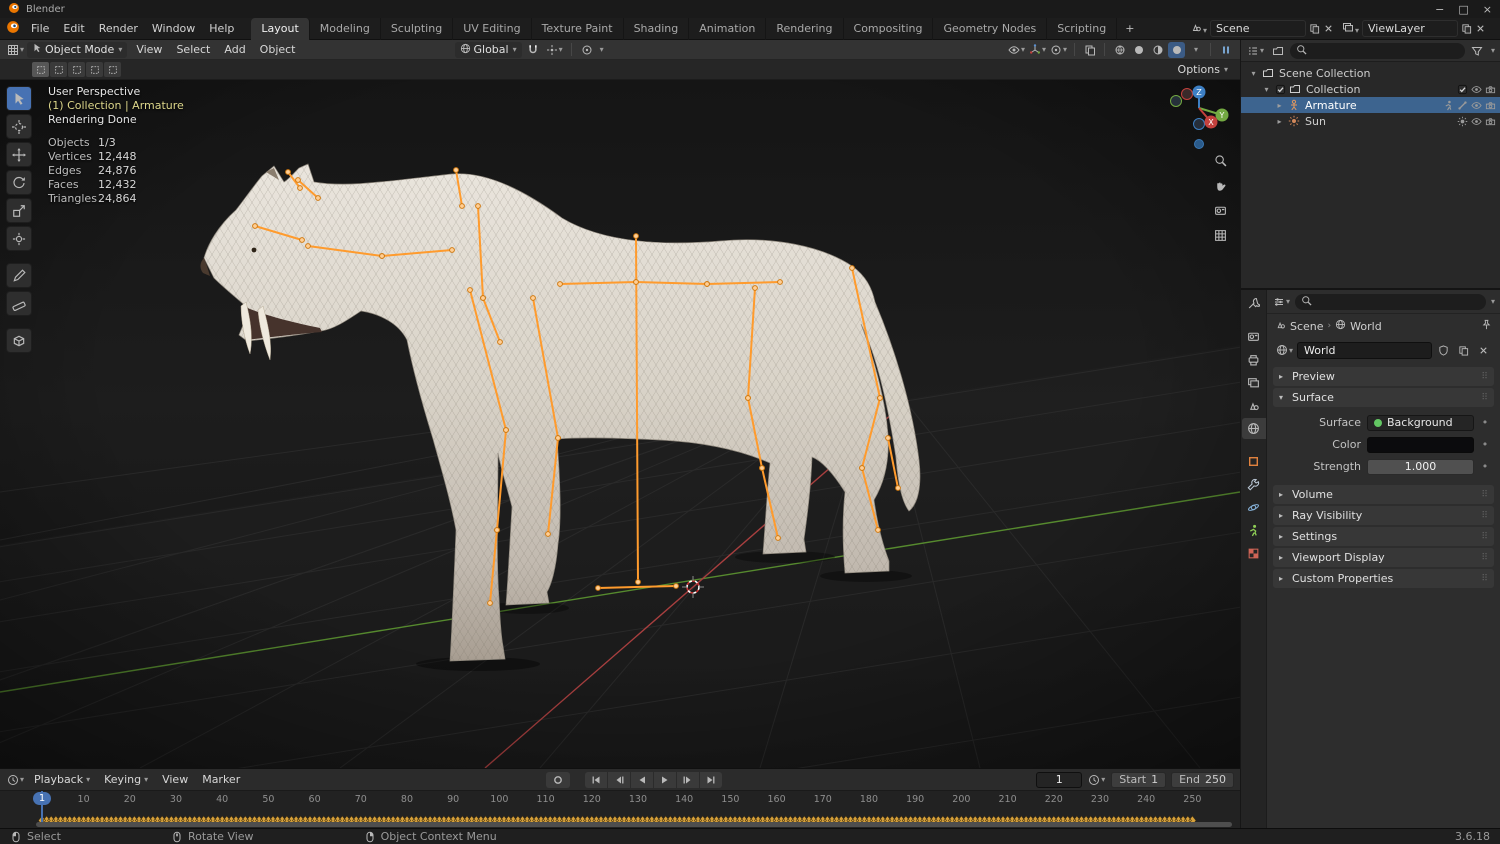 The width and height of the screenshot is (1500, 844). What do you see at coordinates (1493, 50) in the screenshot?
I see `outliner-filter-dropdown: ▾` at bounding box center [1493, 50].